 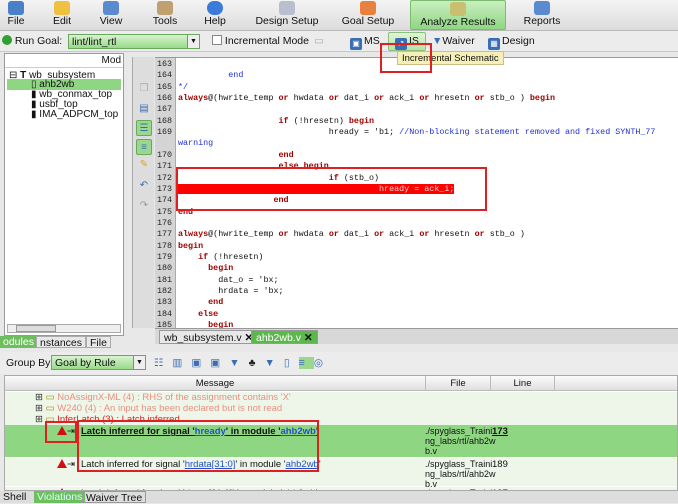 What do you see at coordinates (210, 464) in the screenshot?
I see `signal-link: hrdata[31:0]` at bounding box center [210, 464].